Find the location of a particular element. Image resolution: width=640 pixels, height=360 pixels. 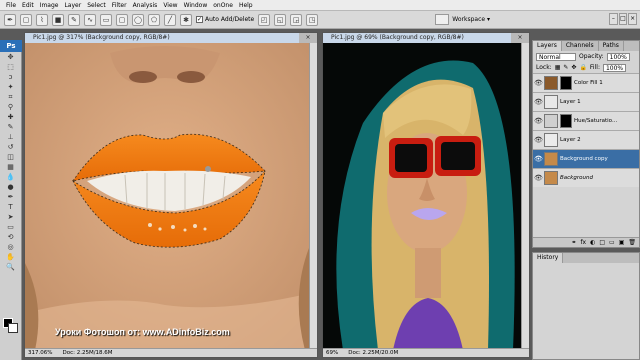

tab-history: History is located at coordinates (548, 258).